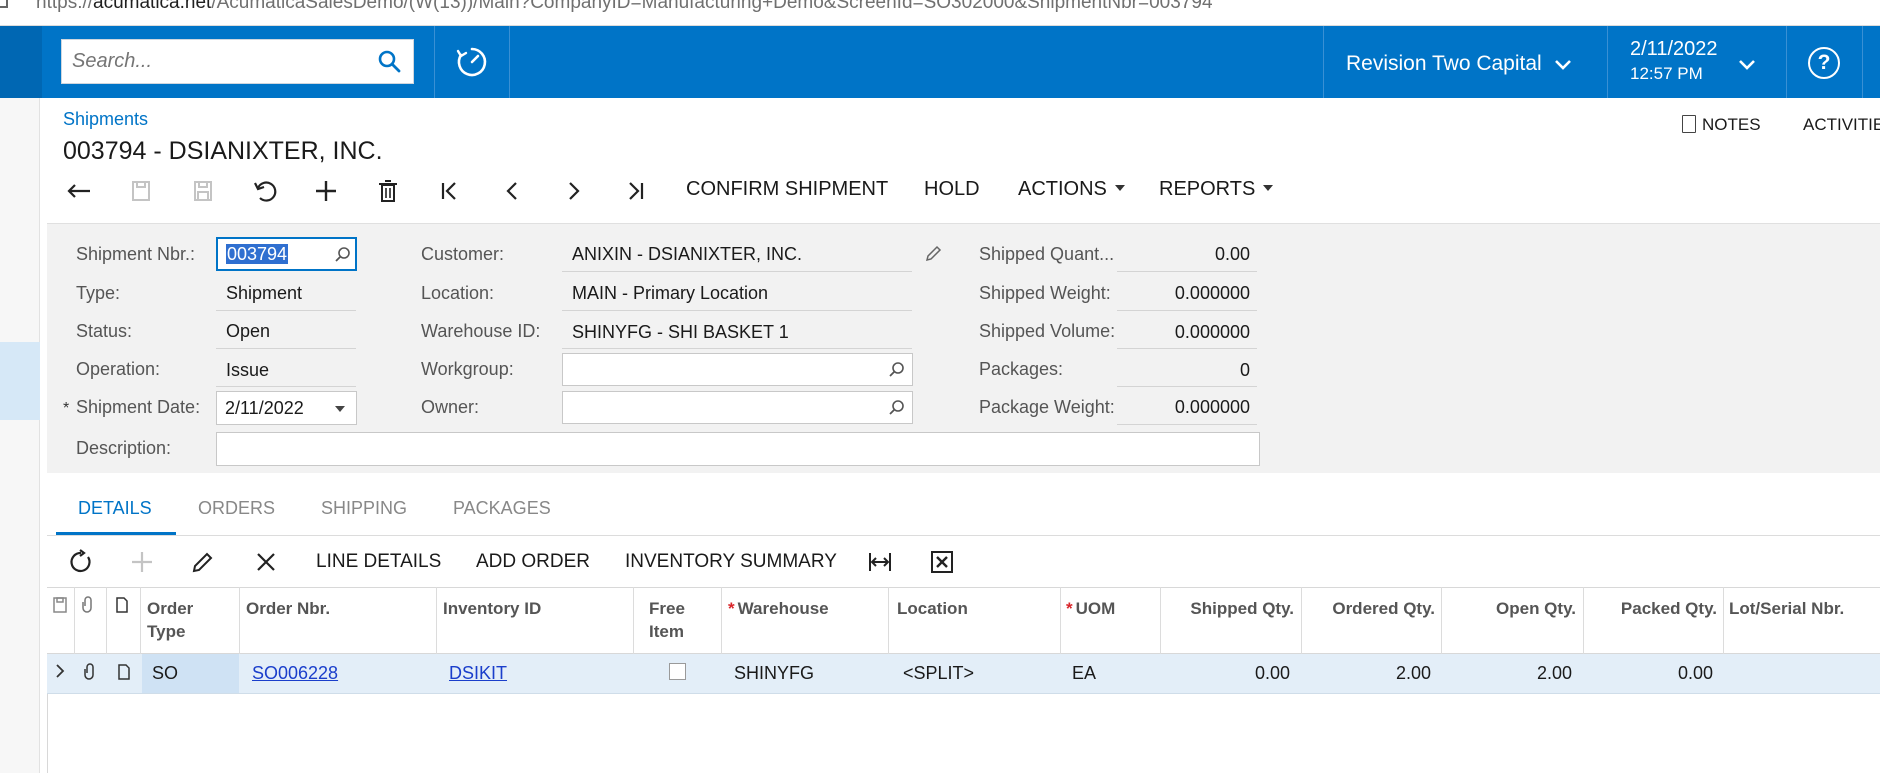 The width and height of the screenshot is (1880, 773). What do you see at coordinates (472, 62) in the screenshot?
I see `history-icon` at bounding box center [472, 62].